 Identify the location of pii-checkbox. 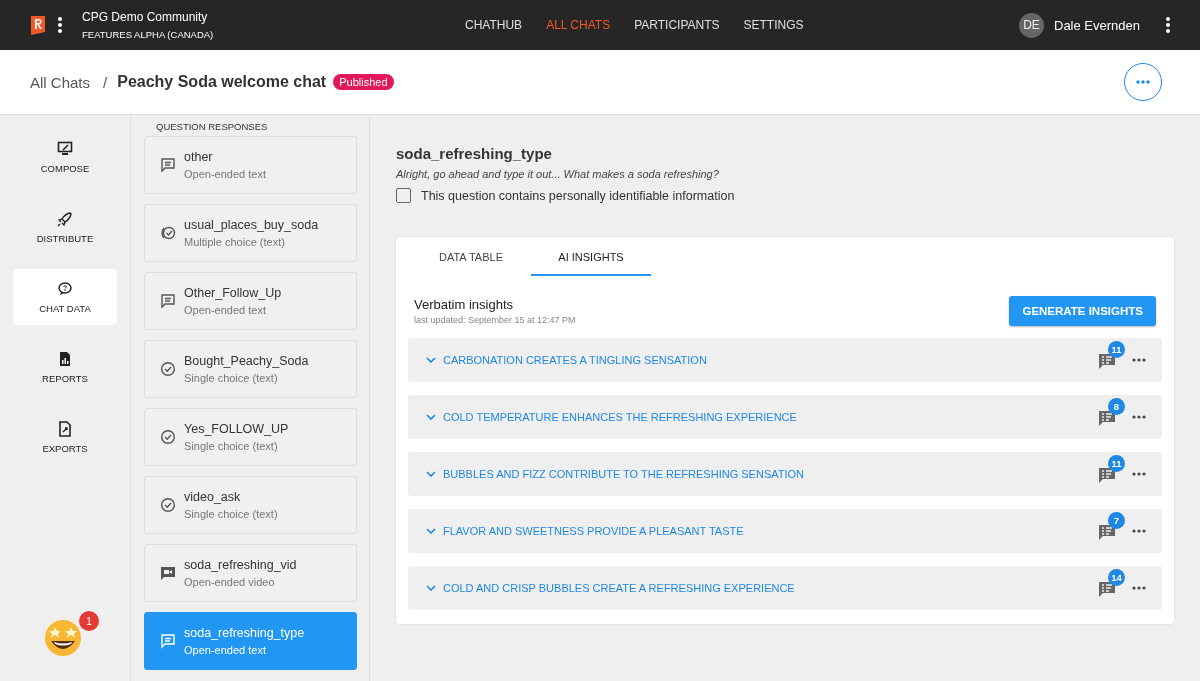
(403, 195).